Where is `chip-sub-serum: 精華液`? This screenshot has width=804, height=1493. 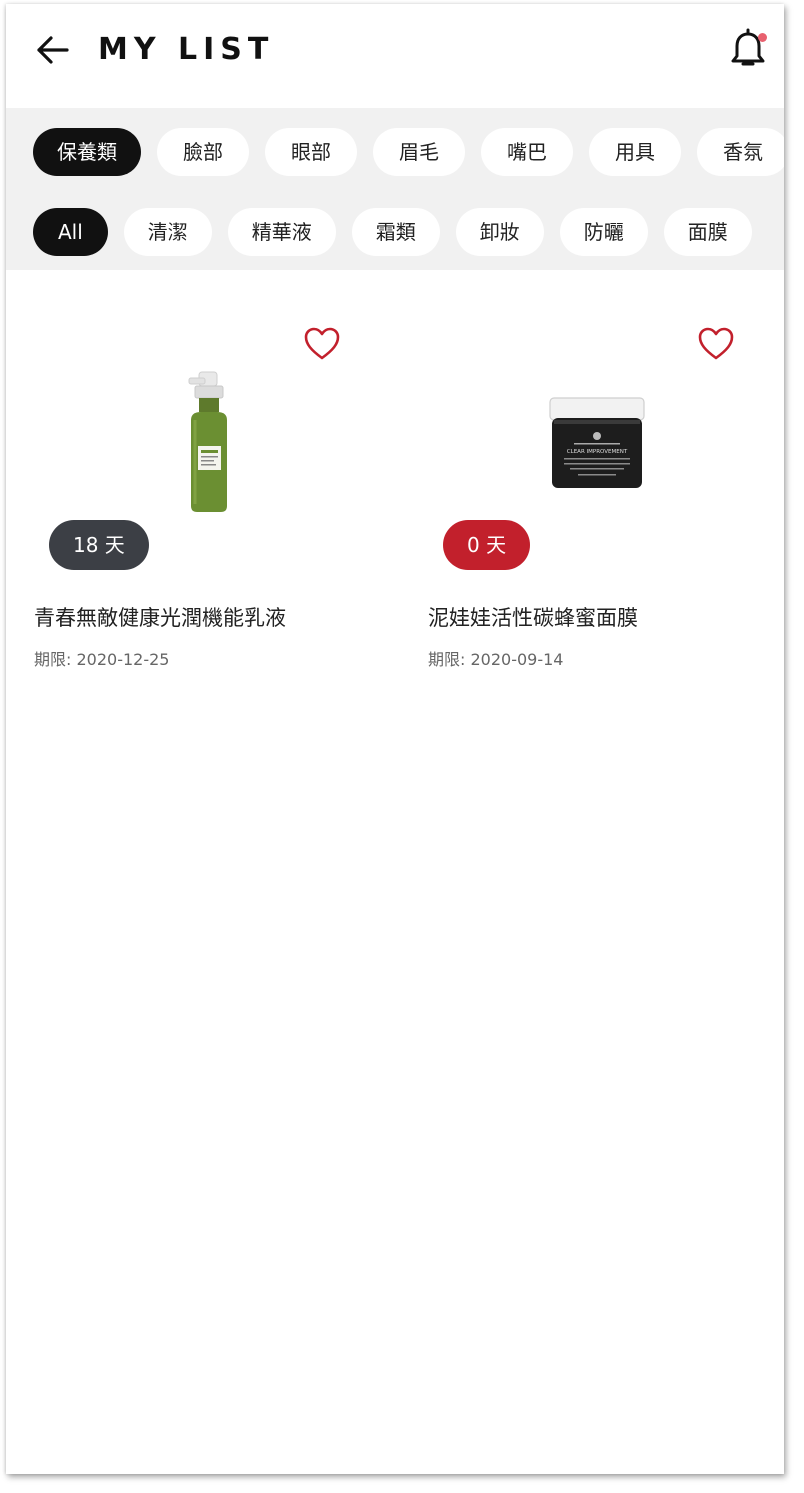 chip-sub-serum: 精華液 is located at coordinates (281, 232).